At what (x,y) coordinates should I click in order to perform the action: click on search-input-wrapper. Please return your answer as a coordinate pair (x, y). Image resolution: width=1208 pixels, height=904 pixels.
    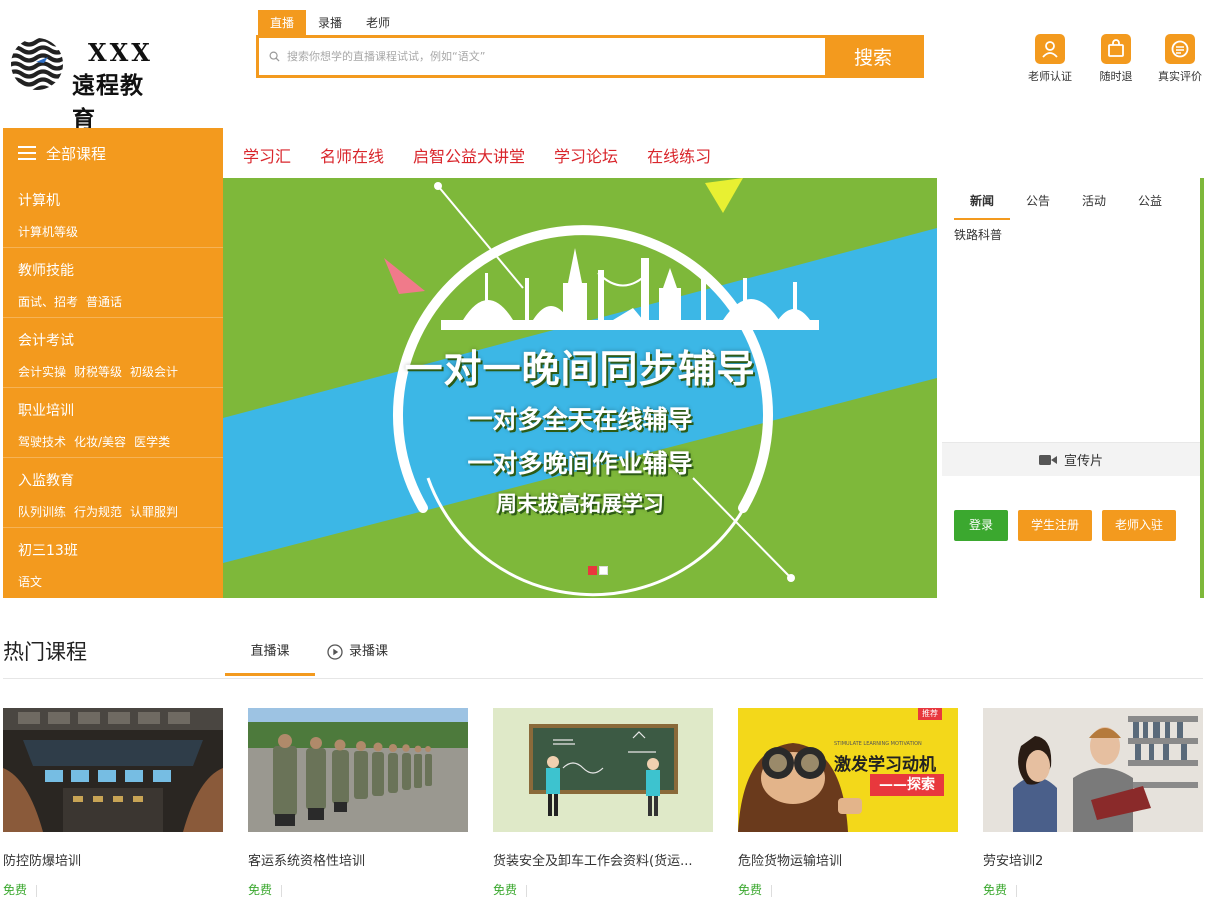
    Looking at the image, I should click on (542, 56).